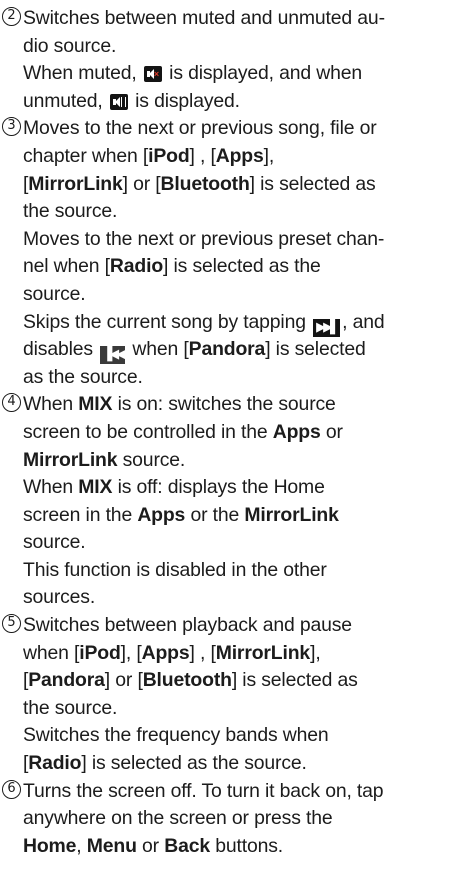 The image size is (461, 870). I want to click on text-line: anywhere on the screen or press the, so click(240, 819).